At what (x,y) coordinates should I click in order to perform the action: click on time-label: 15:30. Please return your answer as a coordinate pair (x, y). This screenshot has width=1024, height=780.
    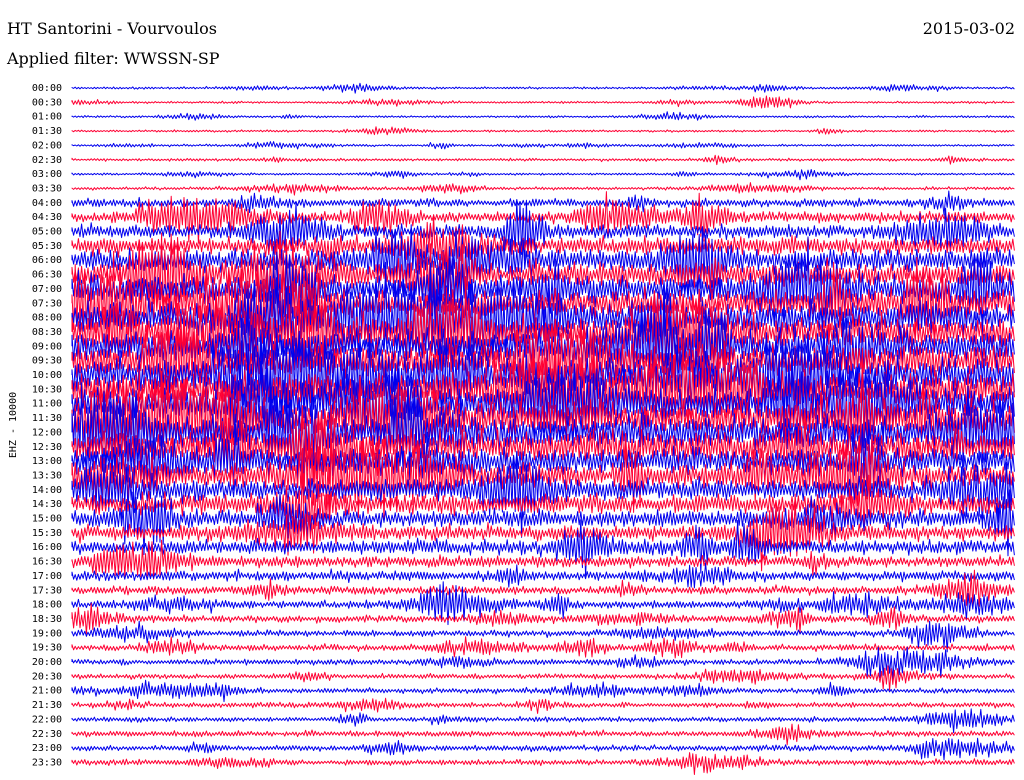
    Looking at the image, I should click on (47, 533).